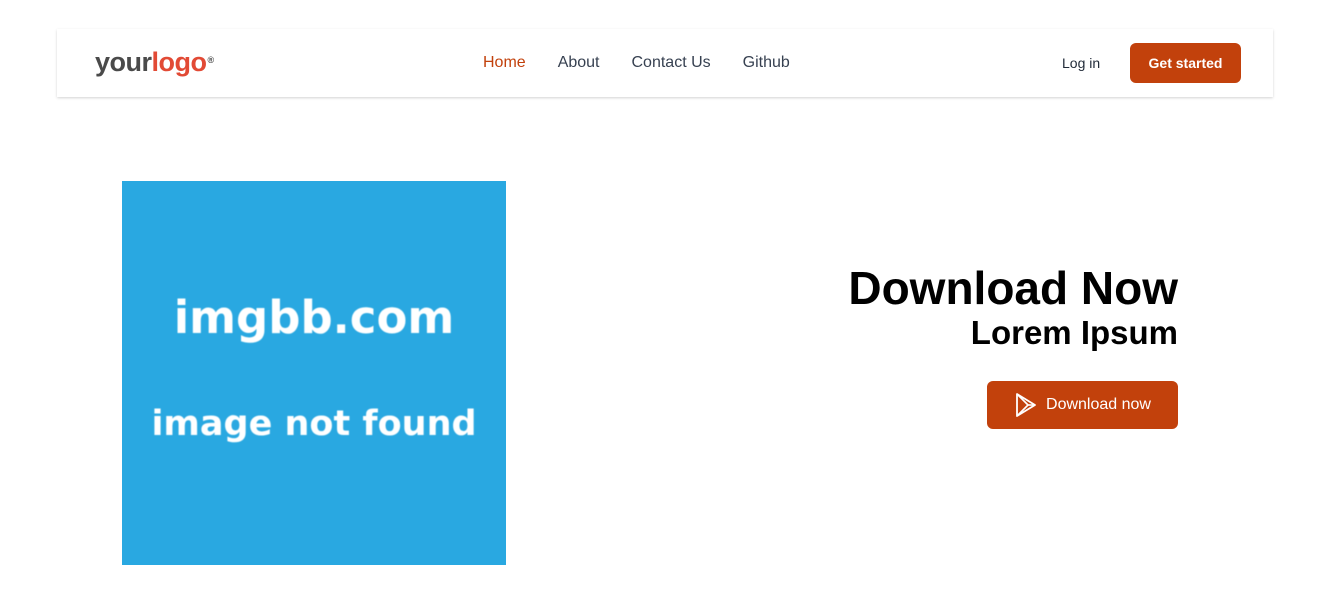 The height and width of the screenshot is (607, 1340). Describe the element at coordinates (1026, 405) in the screenshot. I see `play-store-icon` at that location.